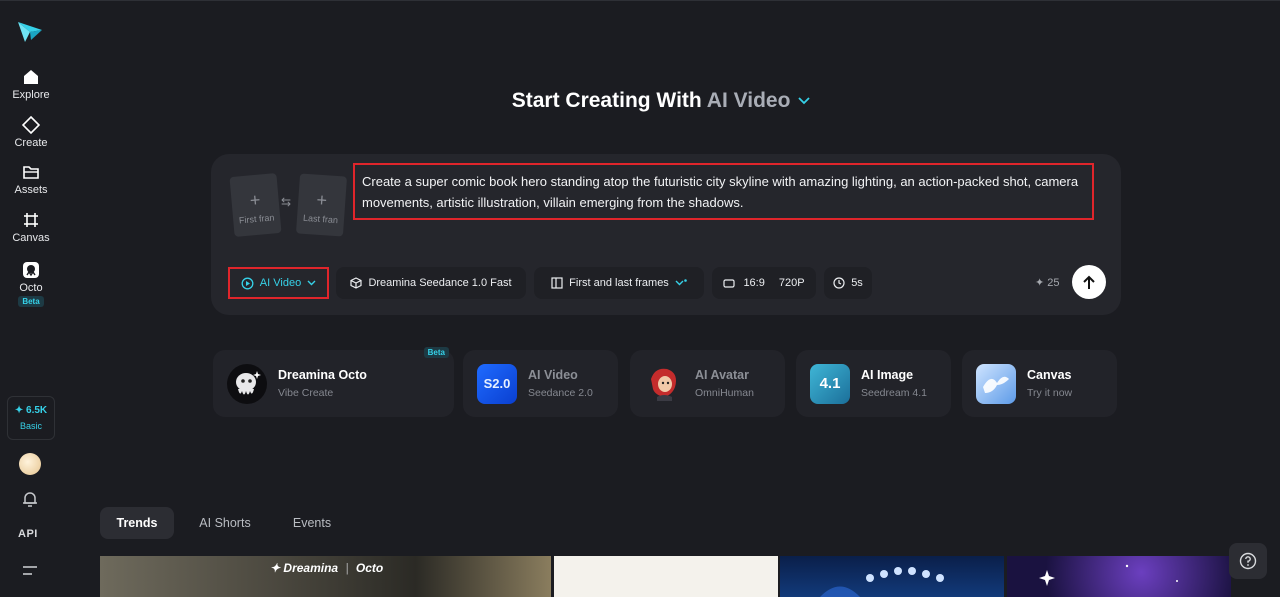  Describe the element at coordinates (754, 283) in the screenshot. I see `ratio-label: 16:9` at that location.